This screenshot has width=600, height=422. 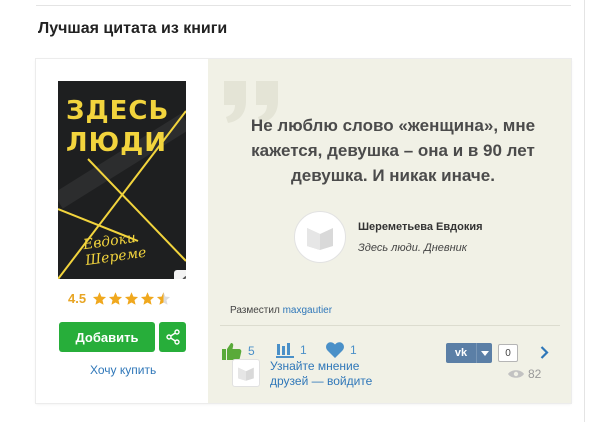 What do you see at coordinates (107, 337) in the screenshot?
I see `add-button: Добавить` at bounding box center [107, 337].